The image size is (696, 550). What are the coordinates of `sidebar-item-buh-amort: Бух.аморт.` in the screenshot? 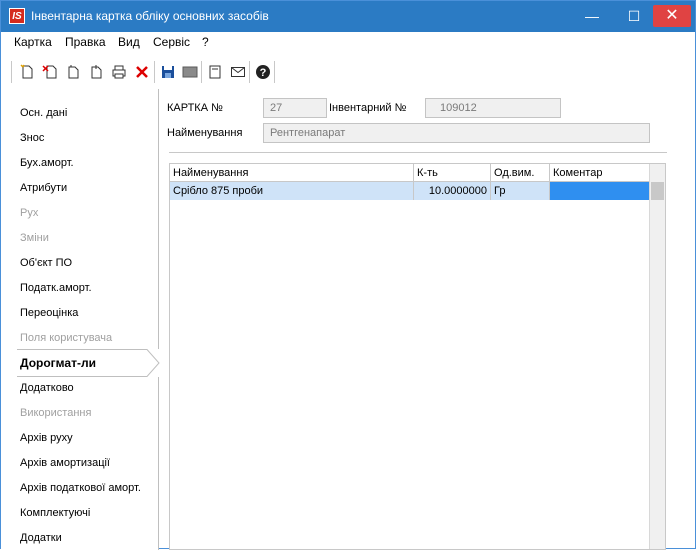 It's located at (47, 163).